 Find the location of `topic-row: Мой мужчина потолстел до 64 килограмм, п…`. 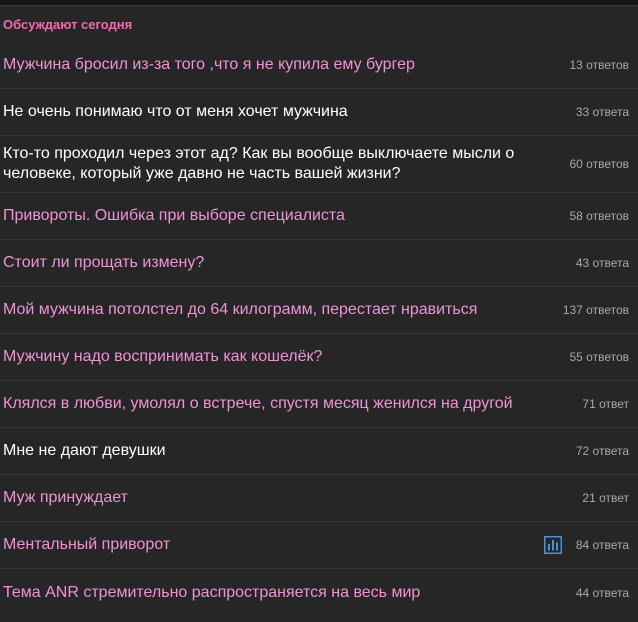

topic-row: Мой мужчина потолстел до 64 килограмм, п… is located at coordinates (319, 310).